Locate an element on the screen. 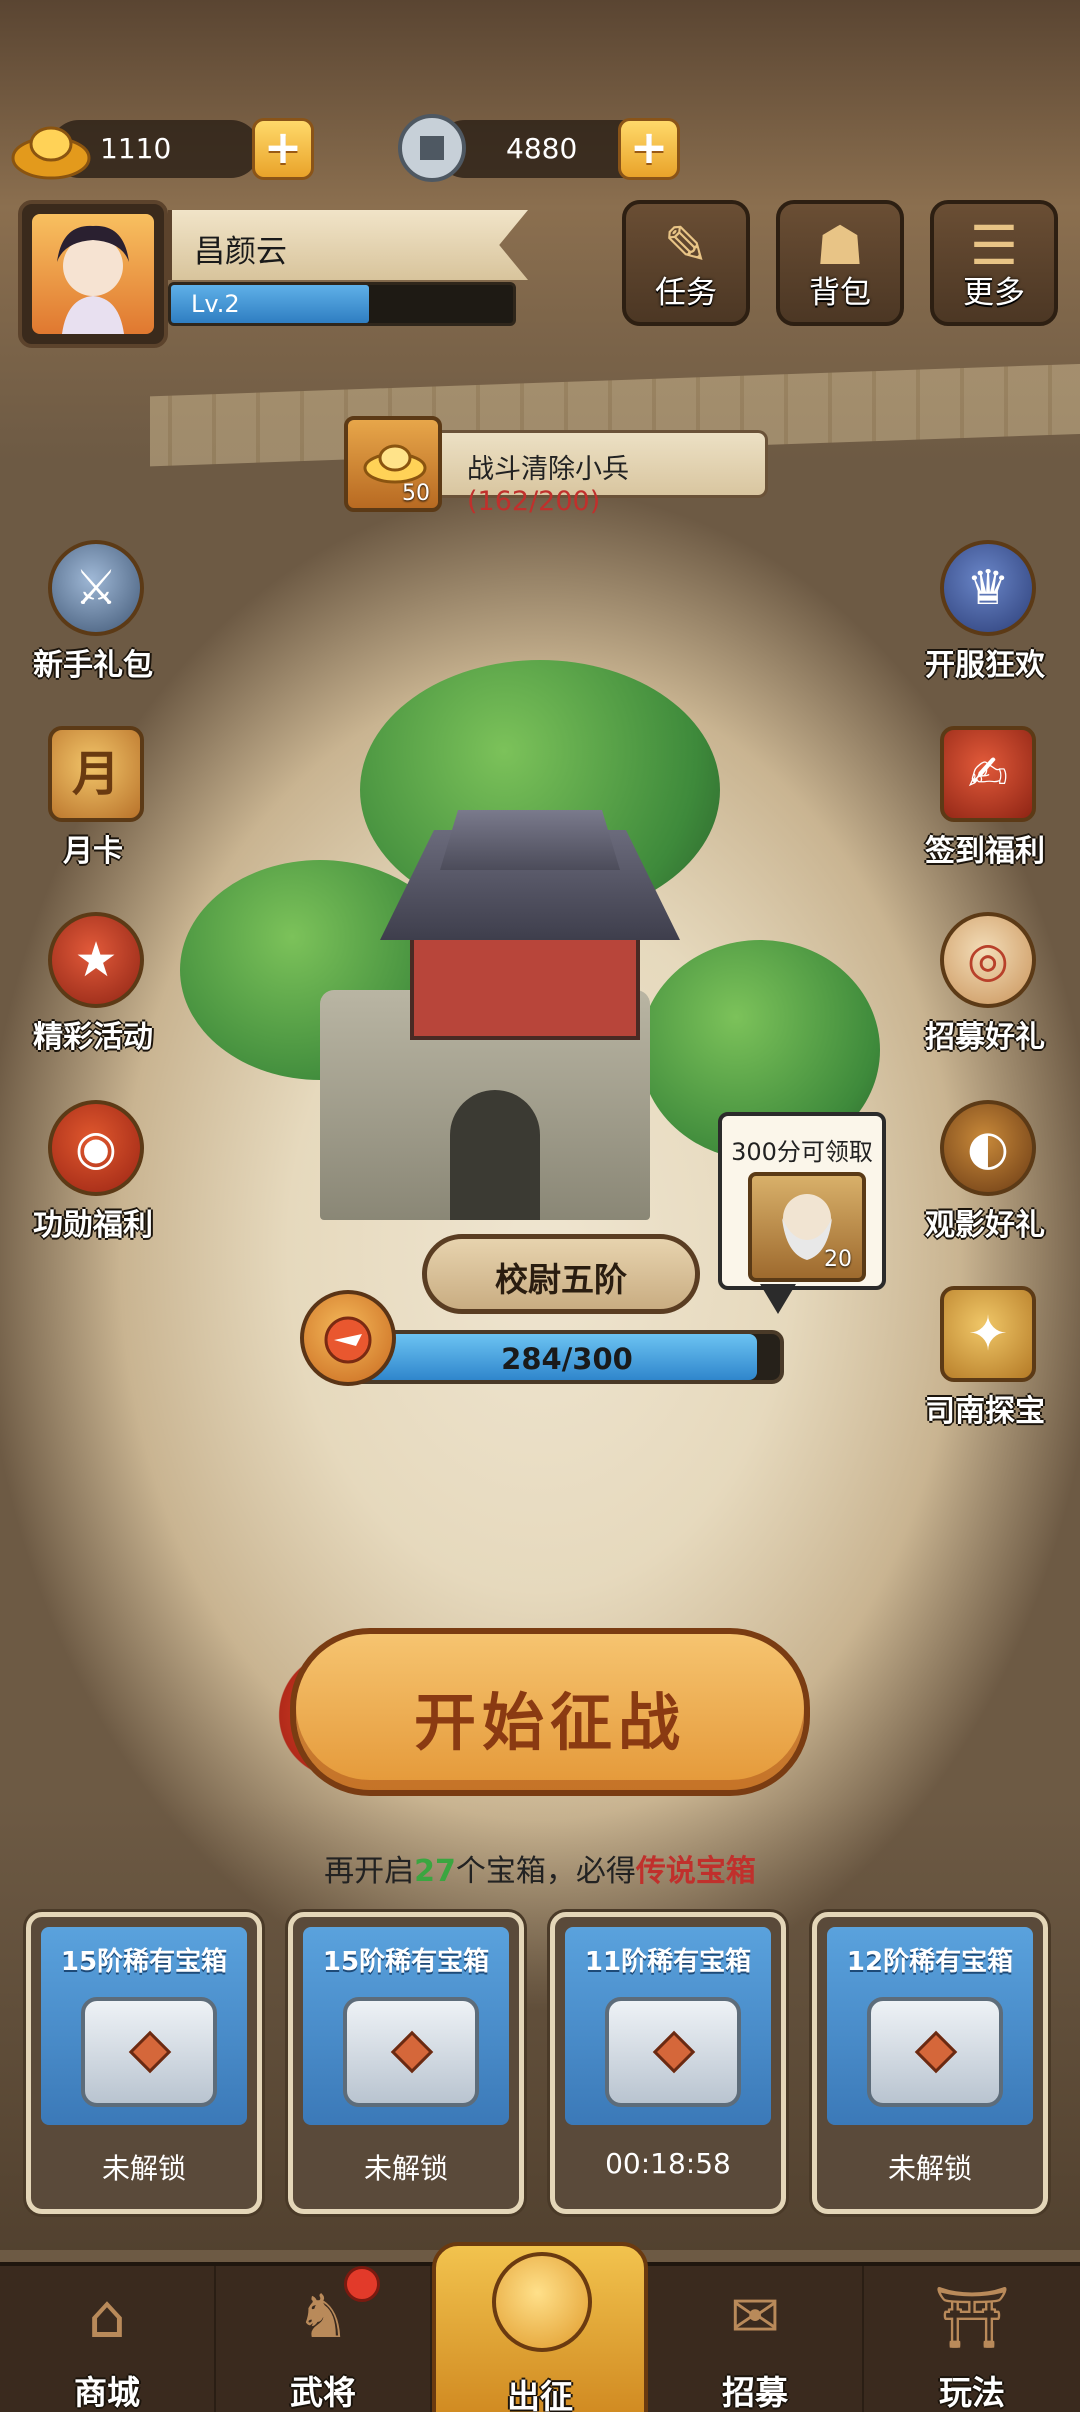  task-button: ✎ 任务 is located at coordinates (686, 263).